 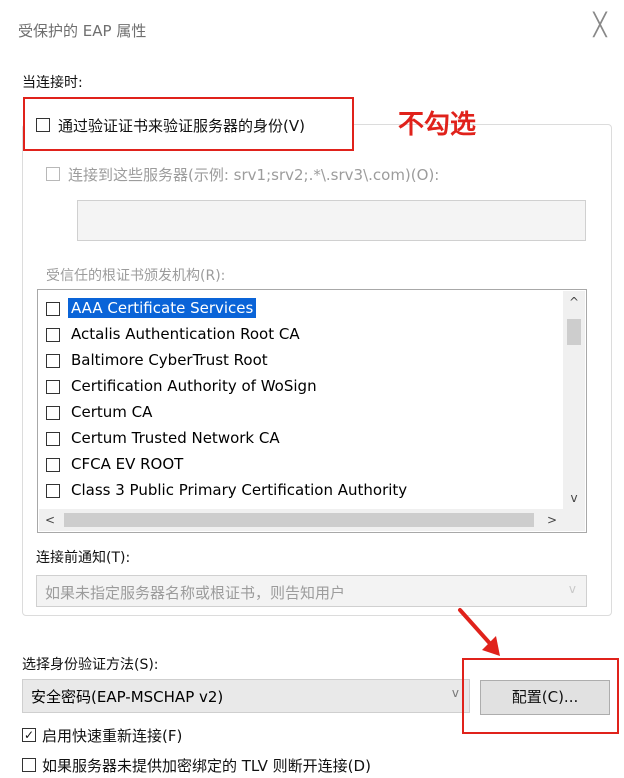 I want to click on list-item: AAA Certificate Services, so click(x=299, y=308).